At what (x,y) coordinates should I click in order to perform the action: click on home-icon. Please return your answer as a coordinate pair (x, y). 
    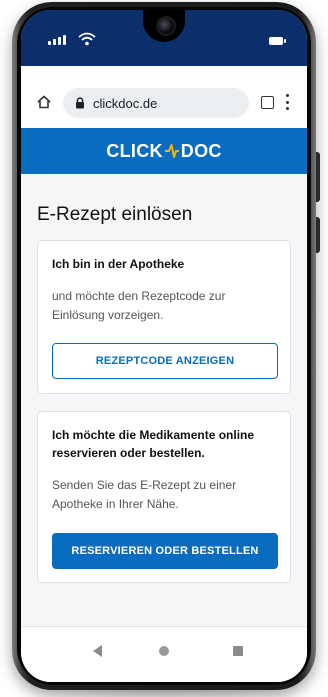
    Looking at the image, I should click on (44, 102).